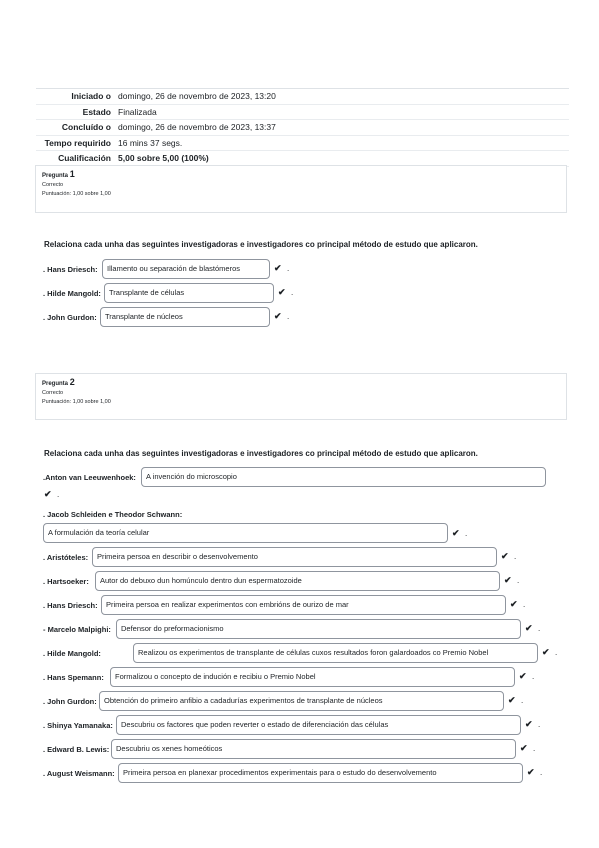  Describe the element at coordinates (79, 773) in the screenshot. I see `match-label: . August Weismann:` at that location.